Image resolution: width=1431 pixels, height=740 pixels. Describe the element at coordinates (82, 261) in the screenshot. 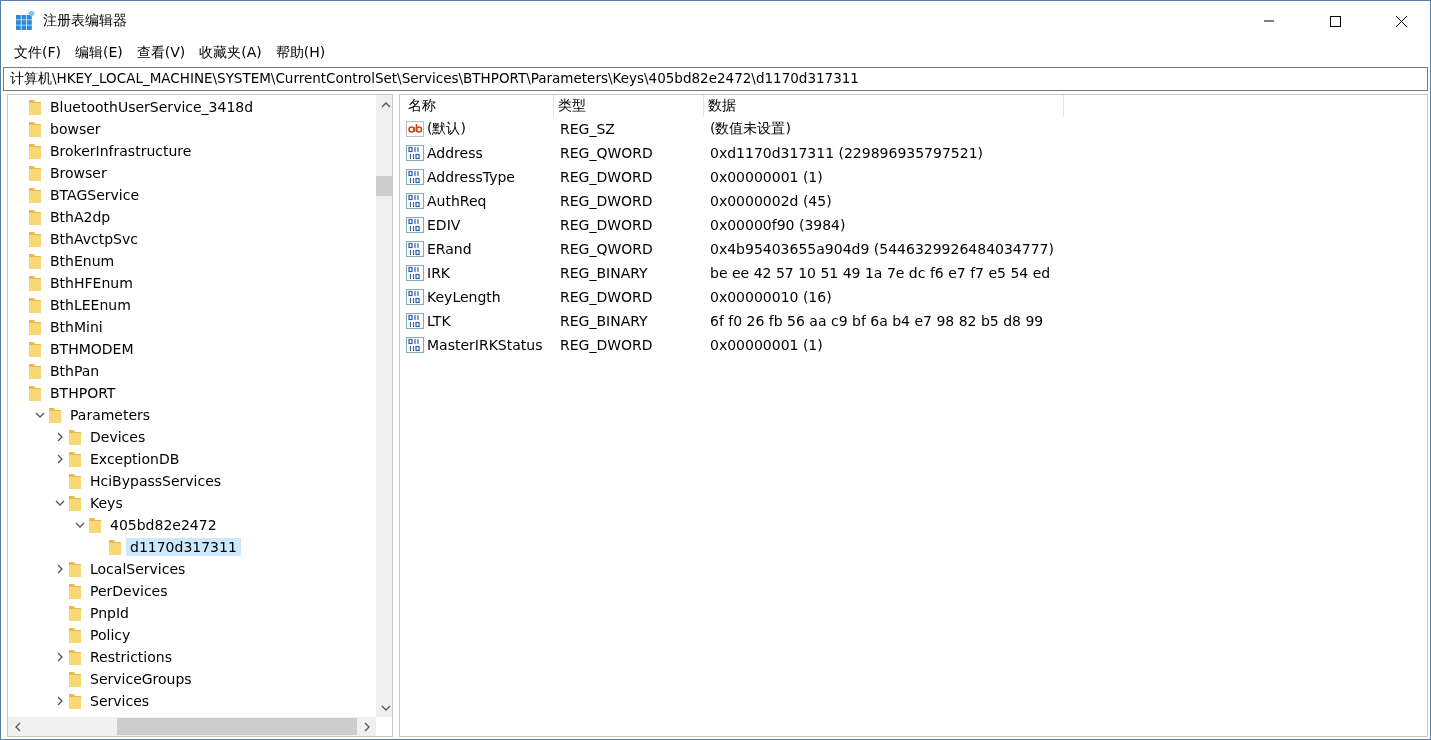

I see `tree-item: BthEnum` at that location.